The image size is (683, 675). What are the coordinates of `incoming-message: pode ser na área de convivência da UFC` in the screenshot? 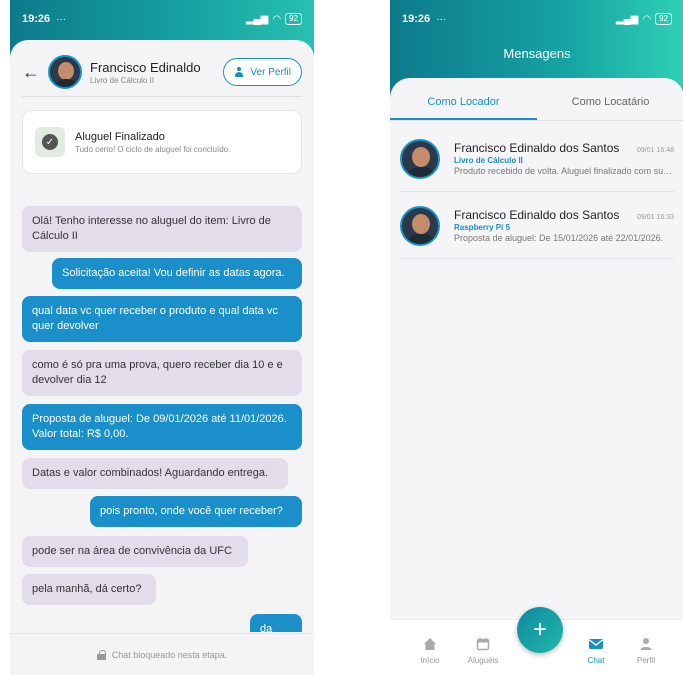 It's located at (135, 551).